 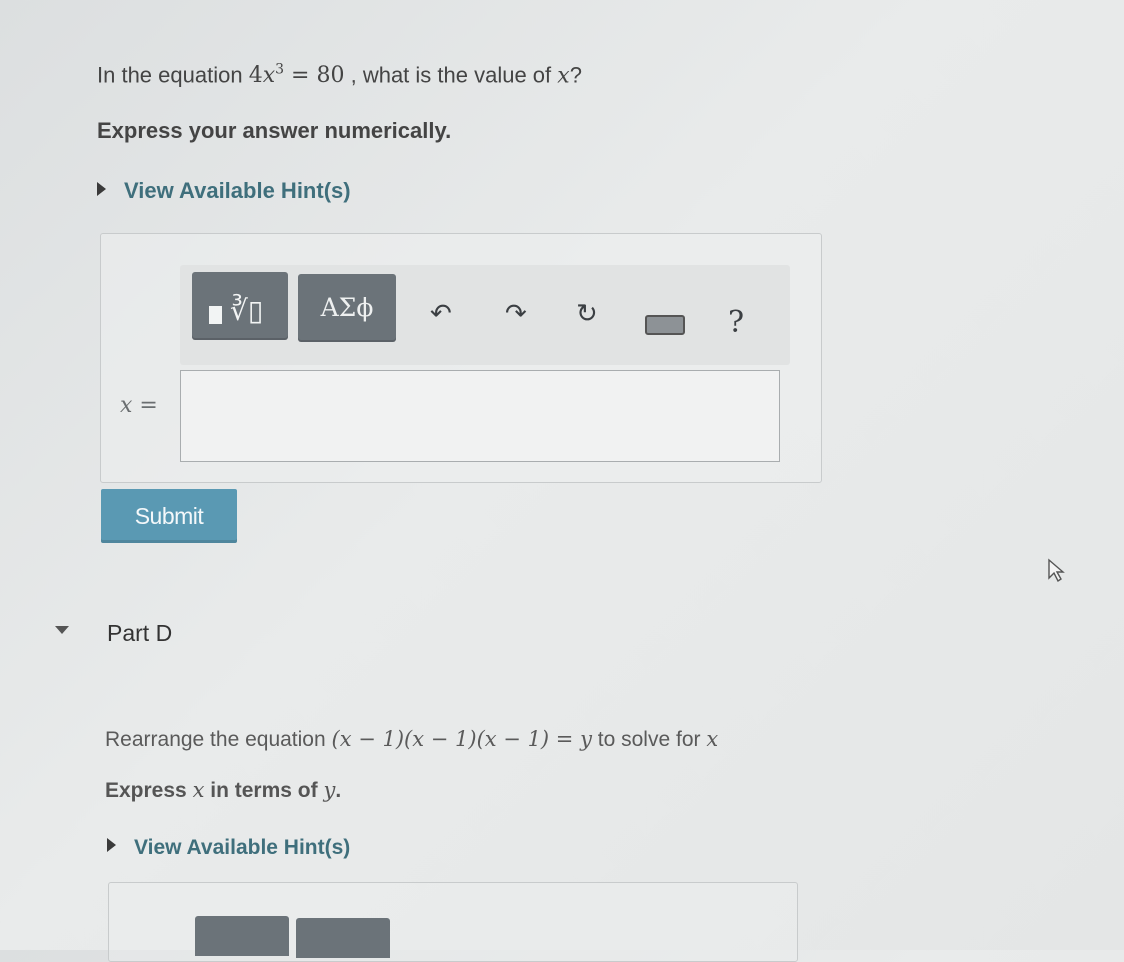 I want to click on part-d-title: Part D, so click(x=139, y=633).